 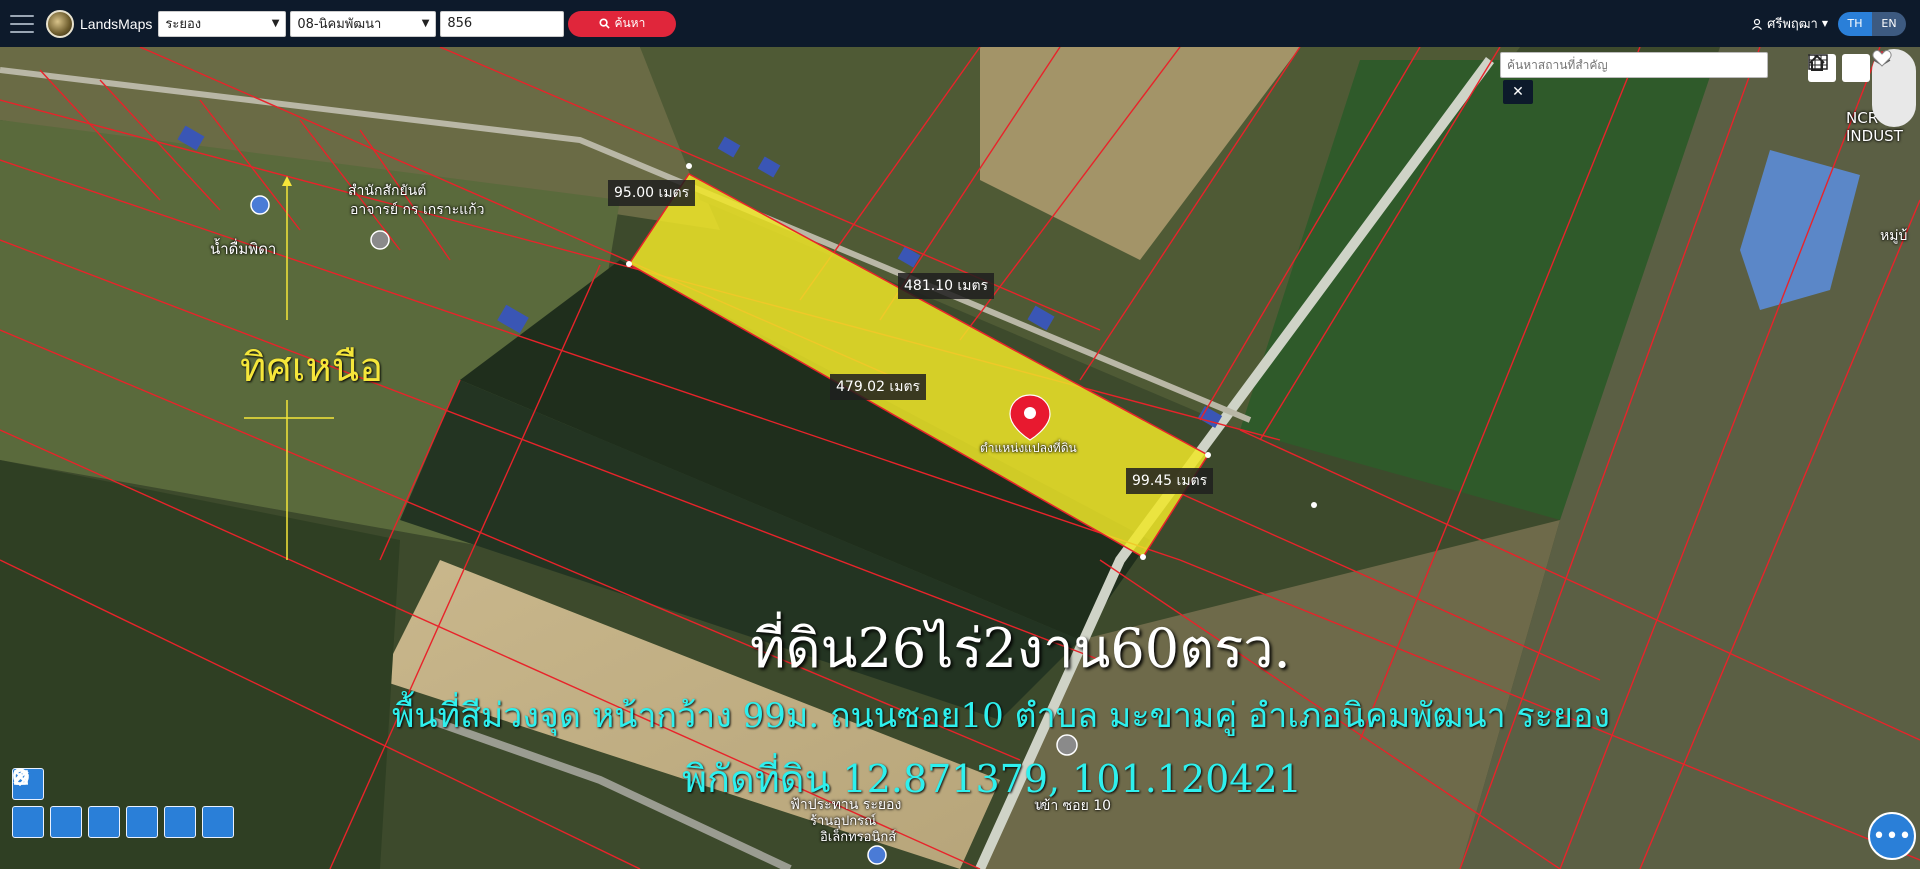 I want to click on village-label: หมู่บ้, so click(x=1894, y=236).